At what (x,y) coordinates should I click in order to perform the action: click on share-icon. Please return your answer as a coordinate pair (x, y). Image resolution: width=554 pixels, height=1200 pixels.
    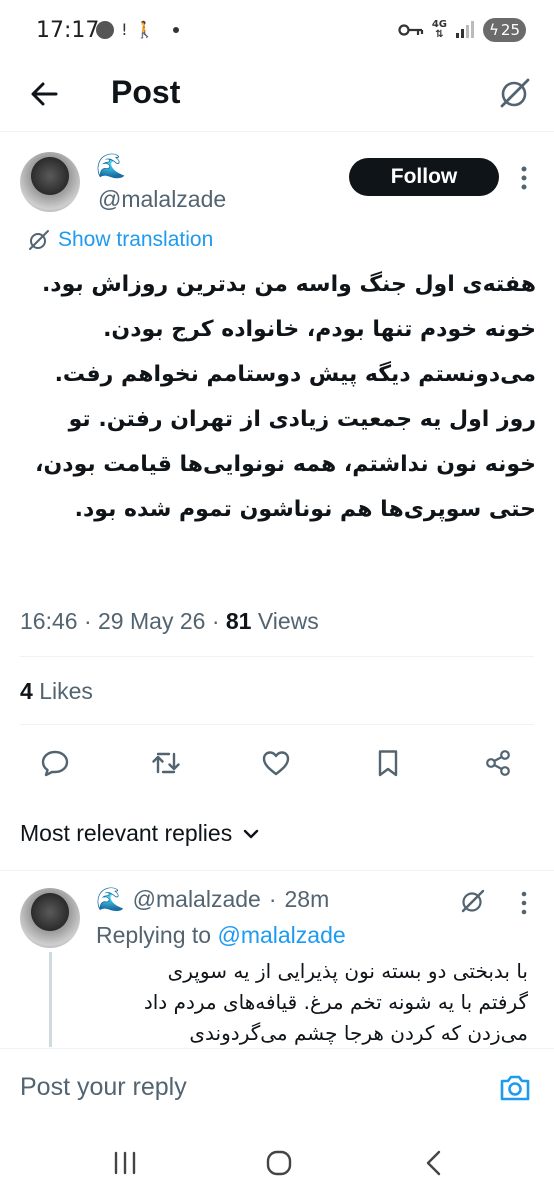
    Looking at the image, I should click on (498, 763).